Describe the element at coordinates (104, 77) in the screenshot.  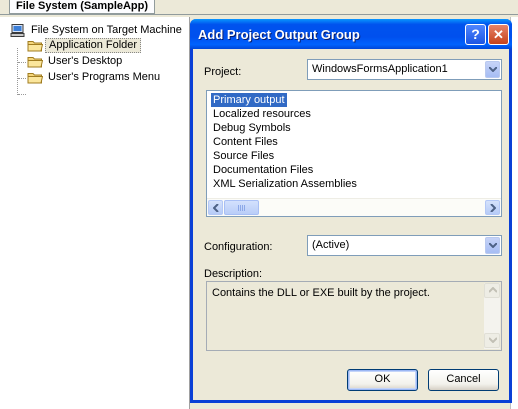
I see `tree-item-label: User's Programs Menu` at that location.